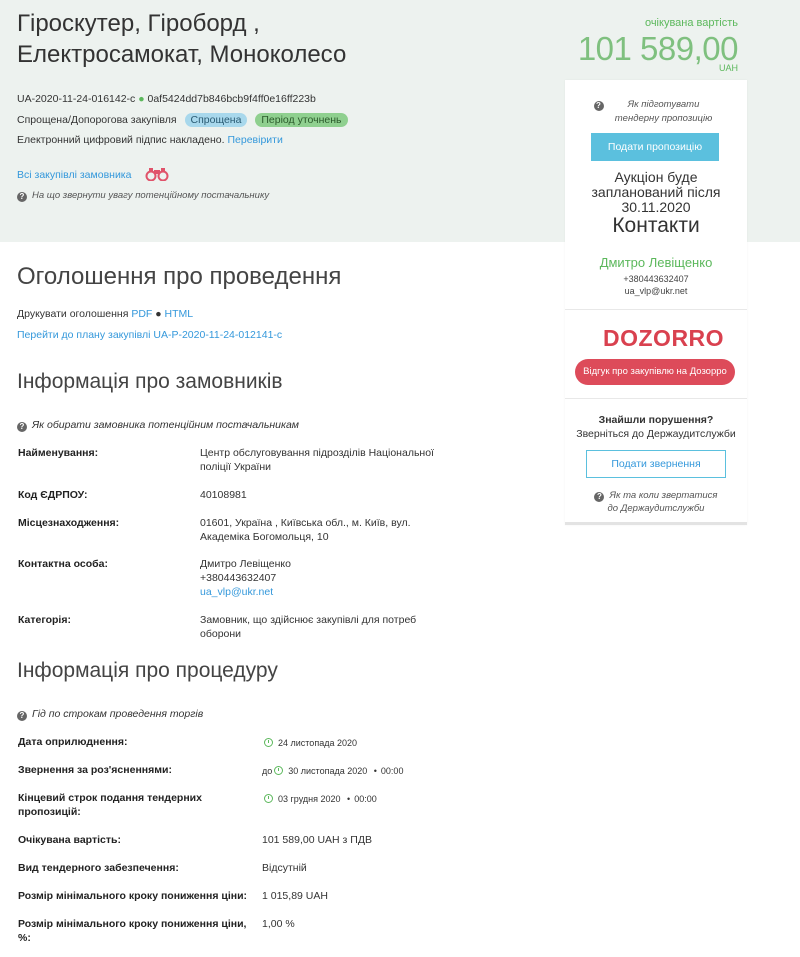 The height and width of the screenshot is (957, 800). I want to click on customer-name-line-2: поліції України, so click(235, 467).